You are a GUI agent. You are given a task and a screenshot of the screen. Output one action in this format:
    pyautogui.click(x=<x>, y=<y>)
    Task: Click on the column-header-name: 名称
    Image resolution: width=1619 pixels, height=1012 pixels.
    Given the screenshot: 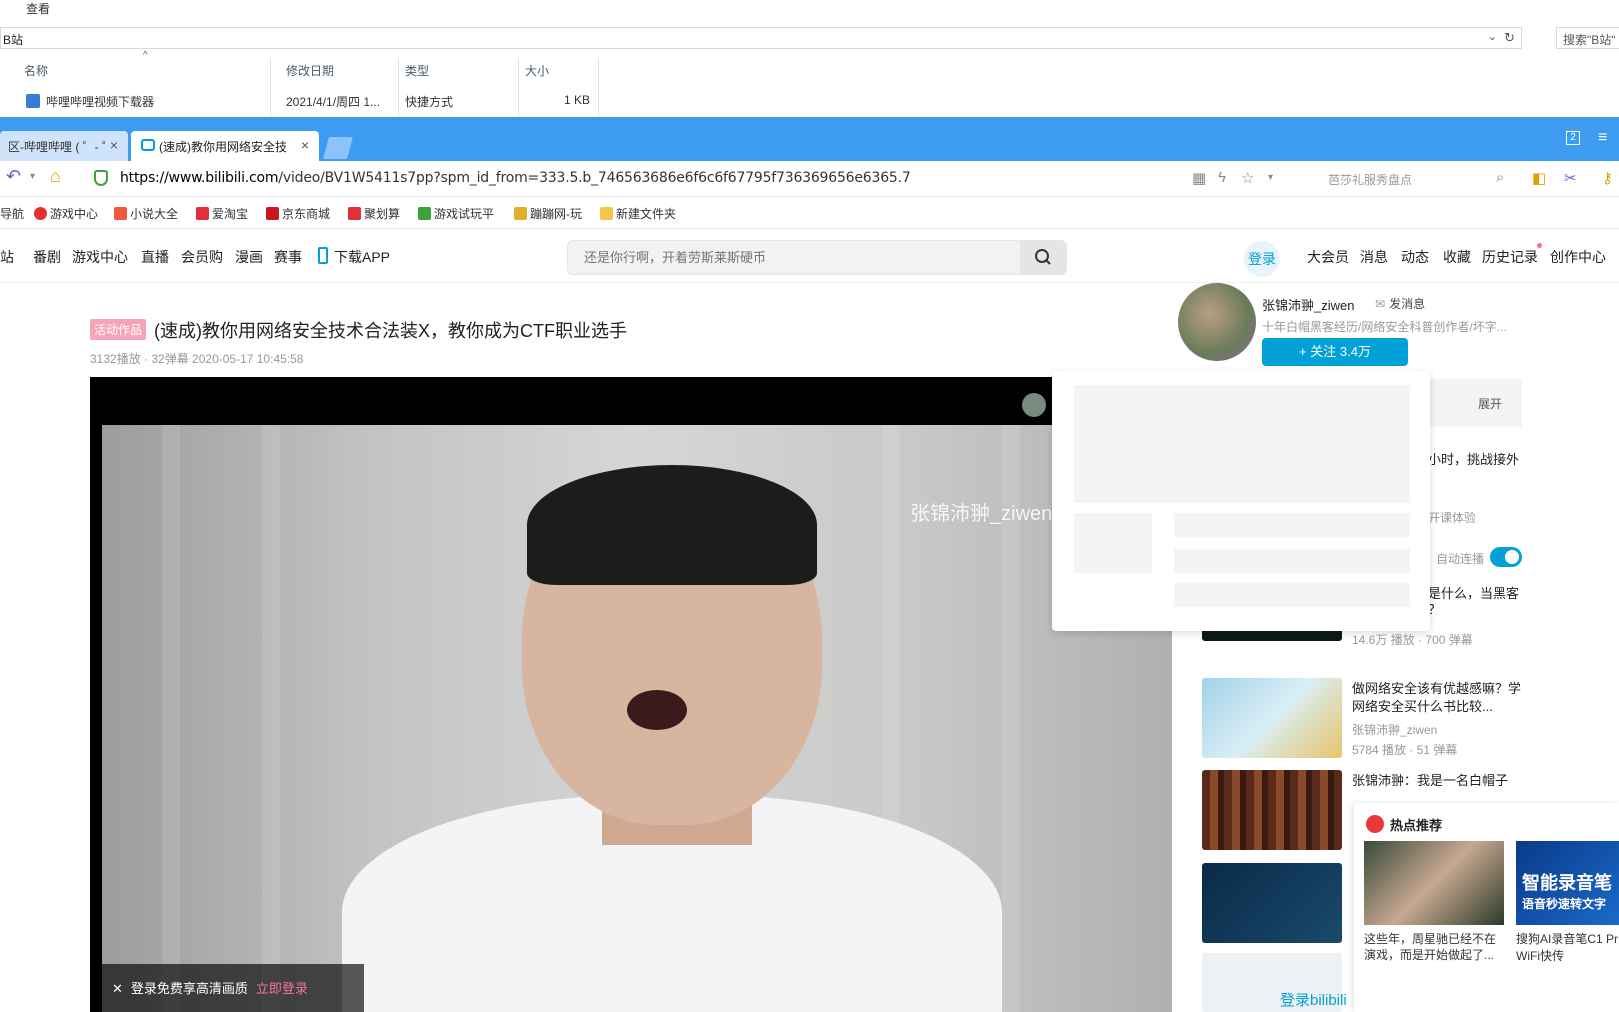 What is the action you would take?
    pyautogui.click(x=36, y=70)
    